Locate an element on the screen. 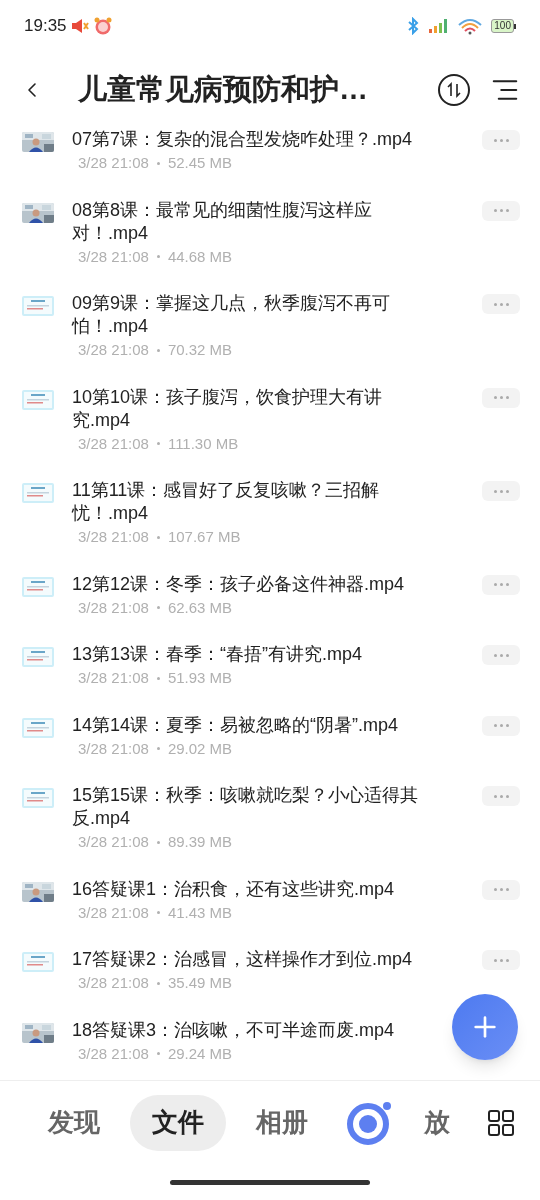 The width and height of the screenshot is (540, 1200). nav-tab: 文件 is located at coordinates (178, 1122).